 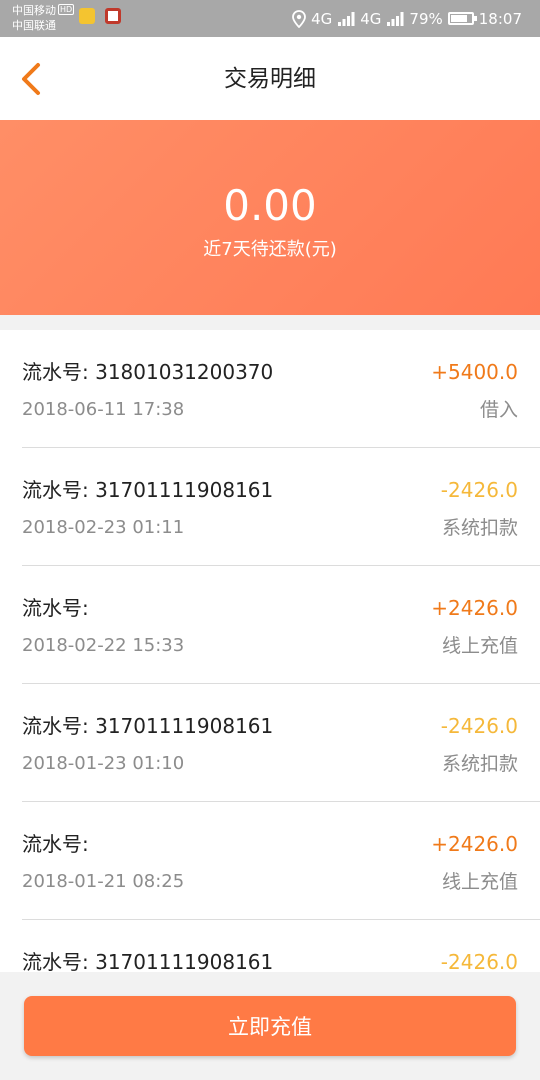 I want to click on page-title: 交易明细, so click(x=270, y=79).